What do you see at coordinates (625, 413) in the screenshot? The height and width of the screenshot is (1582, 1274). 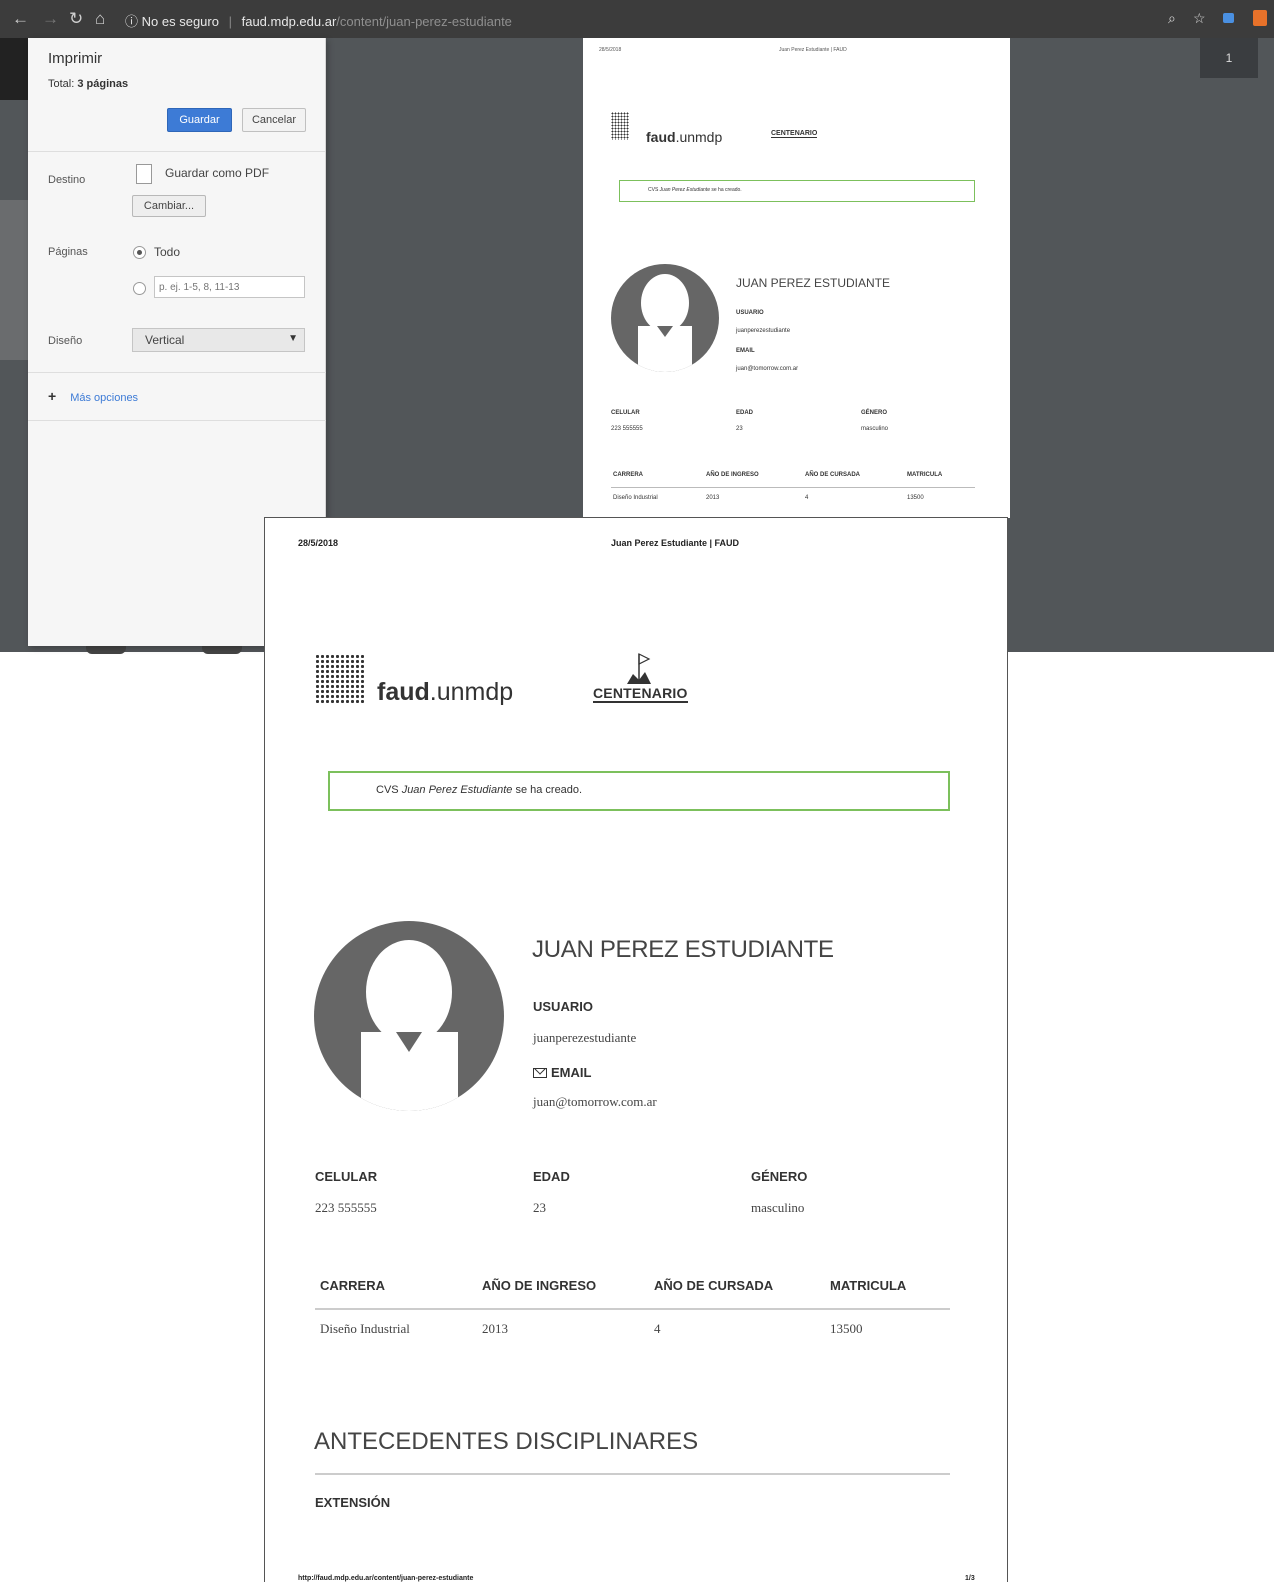 I see `mini-celular-label: CELULAR` at bounding box center [625, 413].